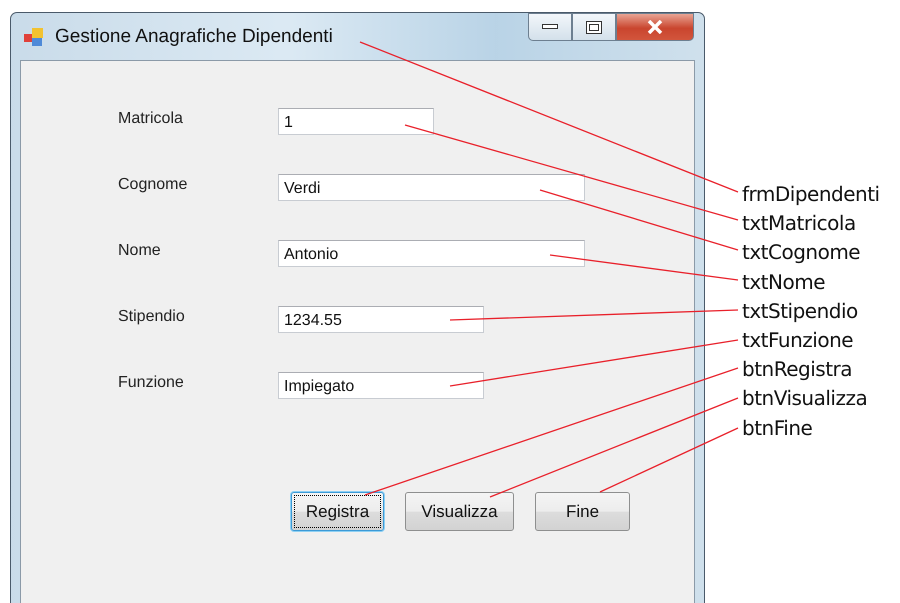  I want to click on window-title: Gestione Anagrafiche Dipendenti, so click(194, 37).